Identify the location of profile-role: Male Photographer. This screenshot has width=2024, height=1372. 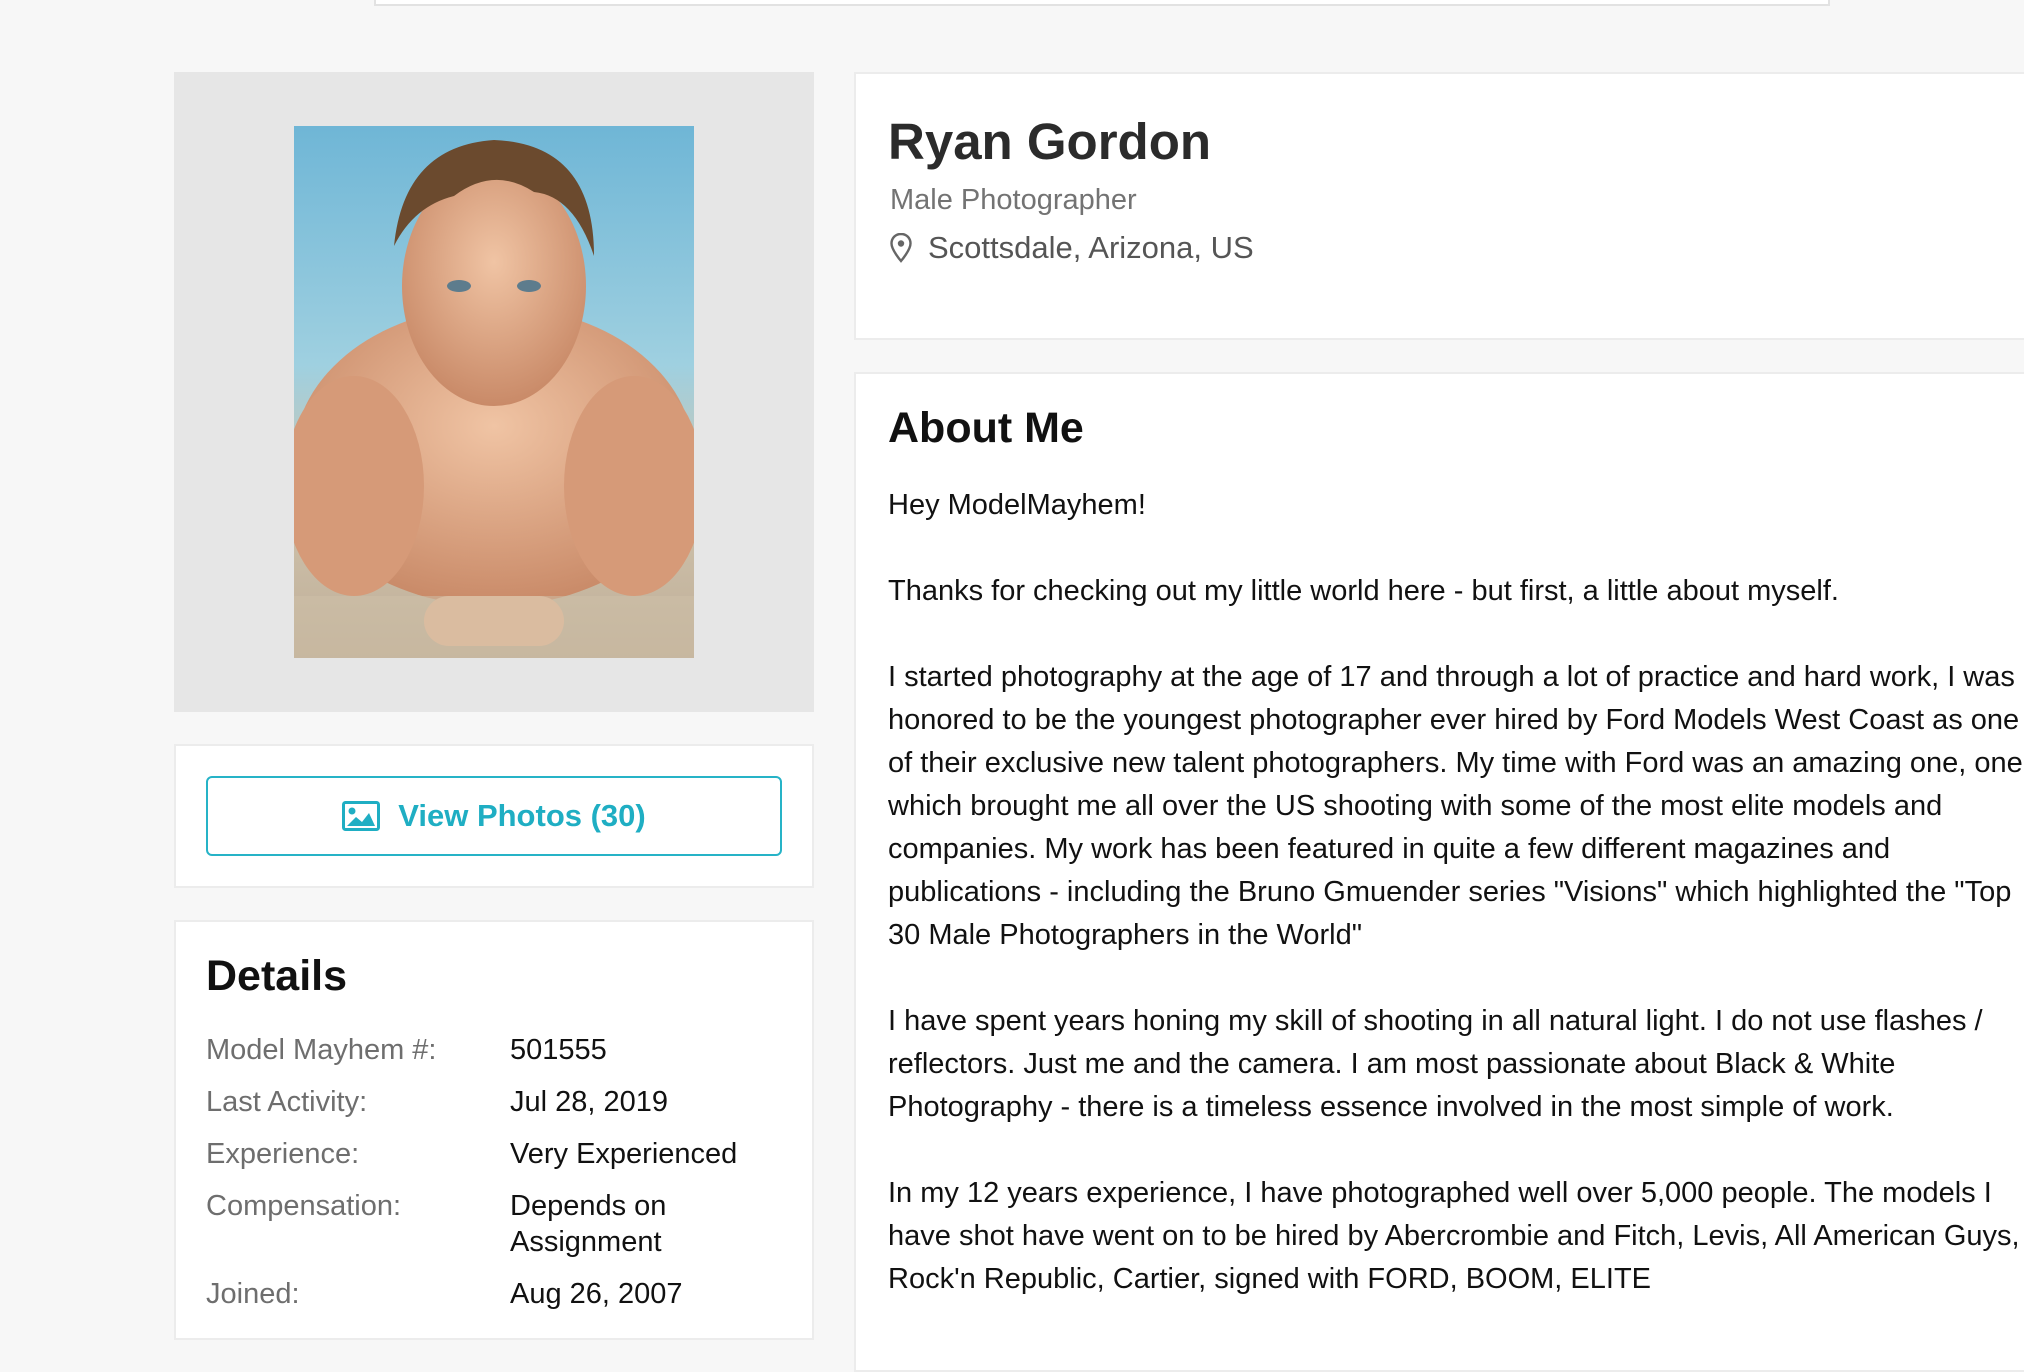
(1013, 200).